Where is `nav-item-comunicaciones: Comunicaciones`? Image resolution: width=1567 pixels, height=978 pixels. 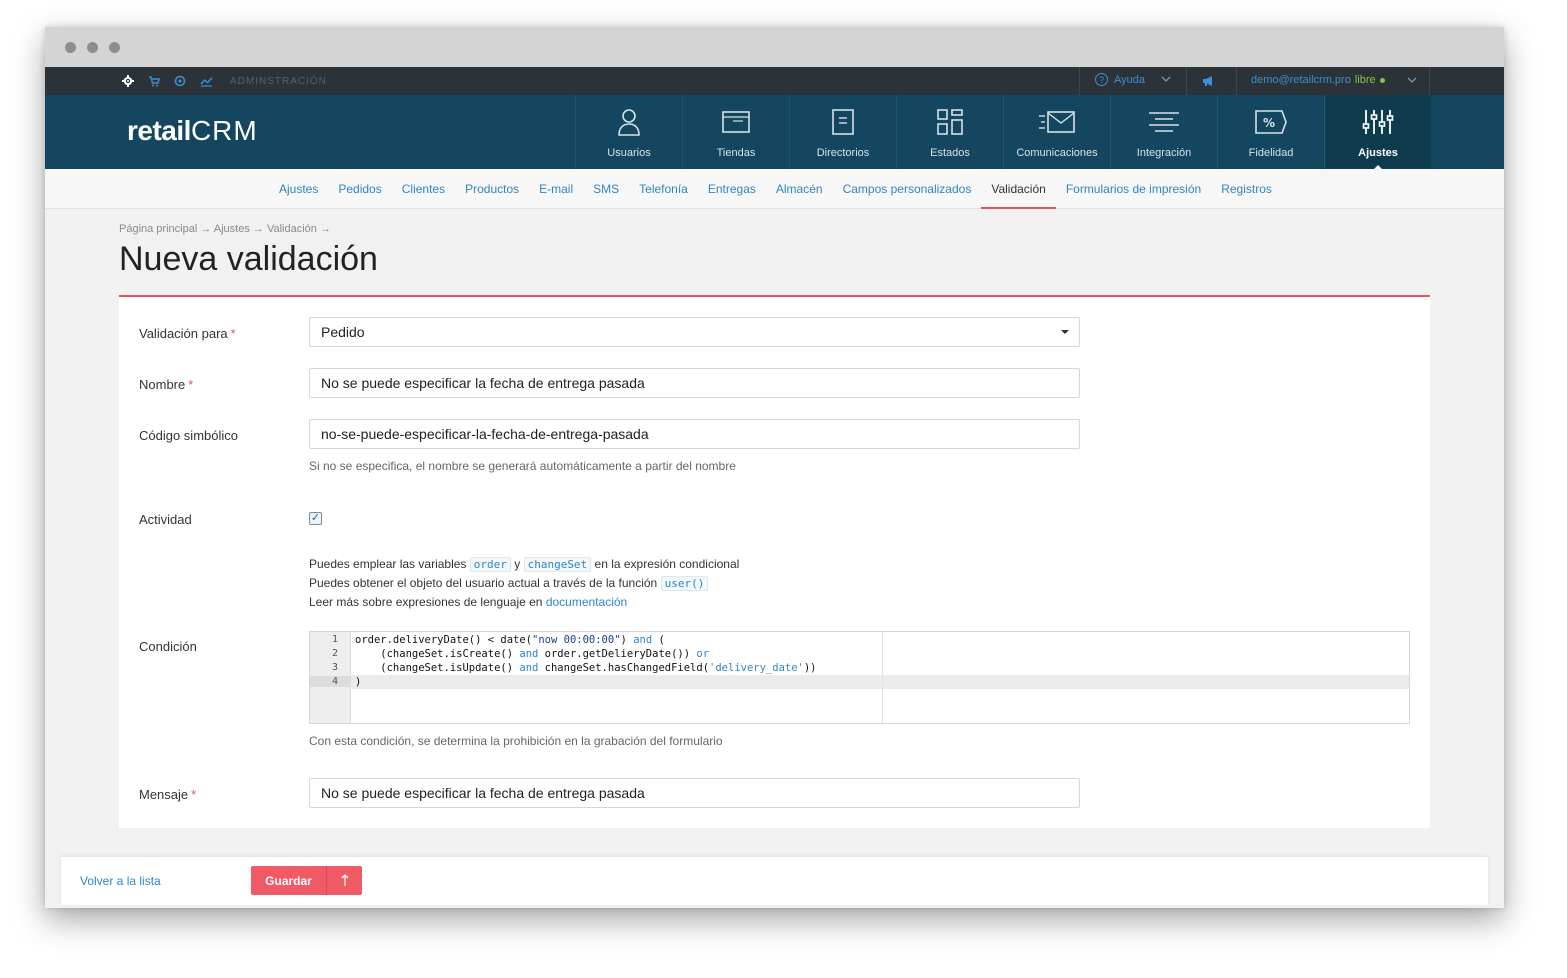
nav-item-comunicaciones: Comunicaciones is located at coordinates (1056, 132).